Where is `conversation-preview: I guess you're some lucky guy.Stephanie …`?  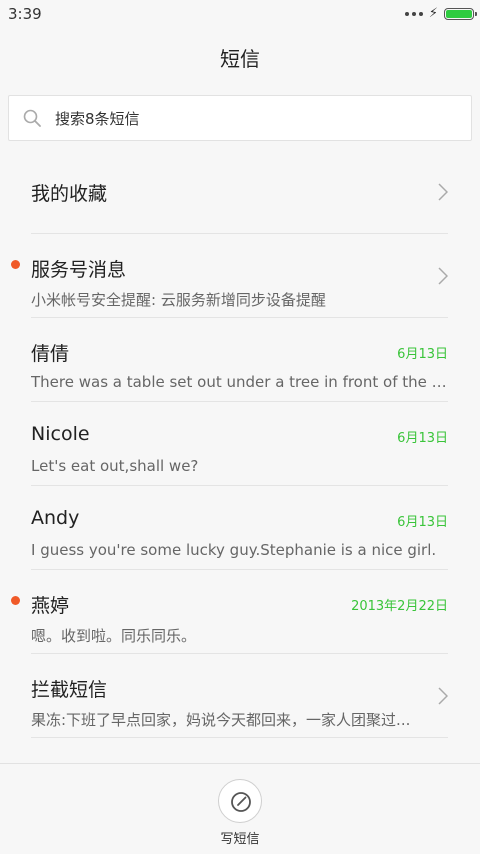
conversation-preview: I guess you're some lucky guy.Stephanie … is located at coordinates (234, 550).